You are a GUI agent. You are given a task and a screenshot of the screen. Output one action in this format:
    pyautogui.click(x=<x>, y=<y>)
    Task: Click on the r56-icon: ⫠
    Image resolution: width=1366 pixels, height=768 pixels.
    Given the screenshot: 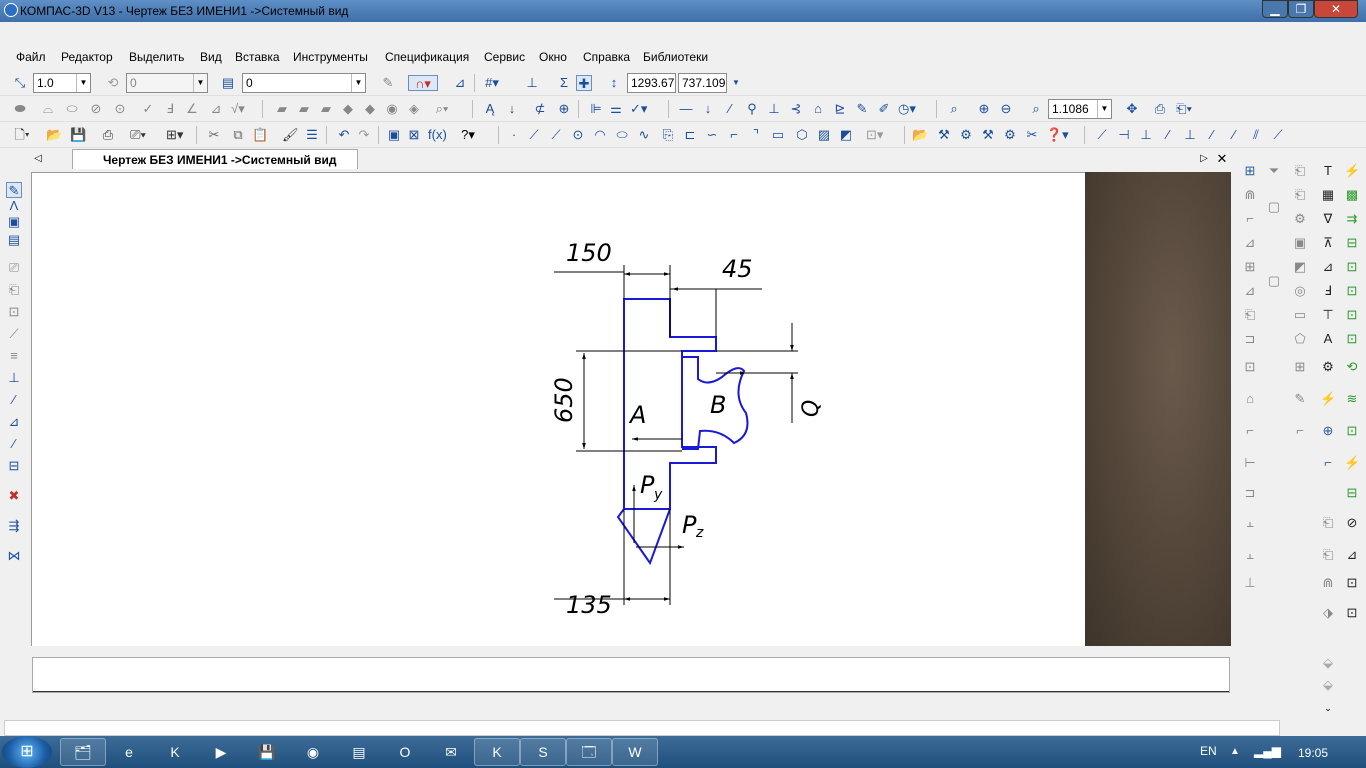 What is the action you would take?
    pyautogui.click(x=1250, y=555)
    